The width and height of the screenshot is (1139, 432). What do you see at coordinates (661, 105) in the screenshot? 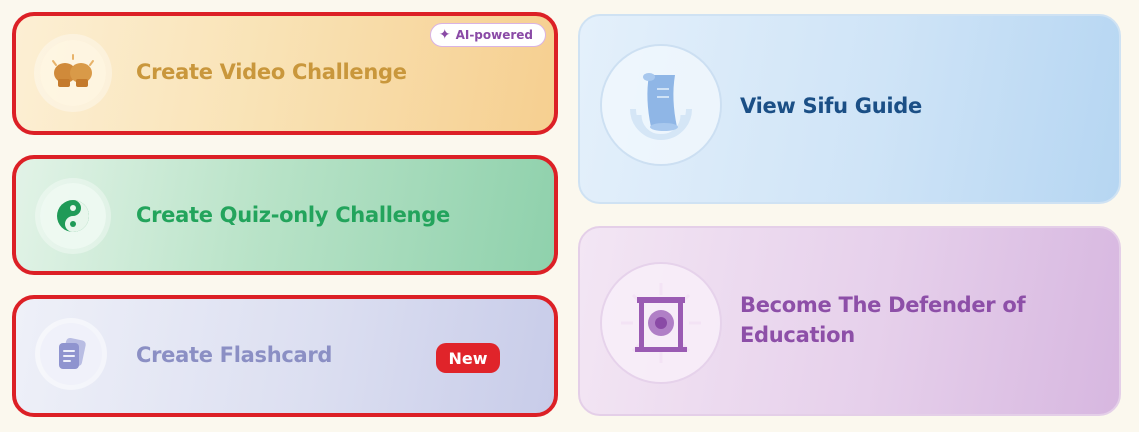
I see `scroll-icon` at bounding box center [661, 105].